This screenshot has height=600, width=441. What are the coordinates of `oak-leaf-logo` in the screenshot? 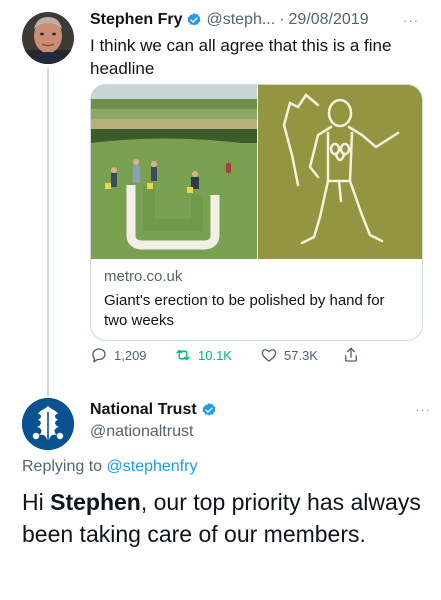 It's located at (48, 424).